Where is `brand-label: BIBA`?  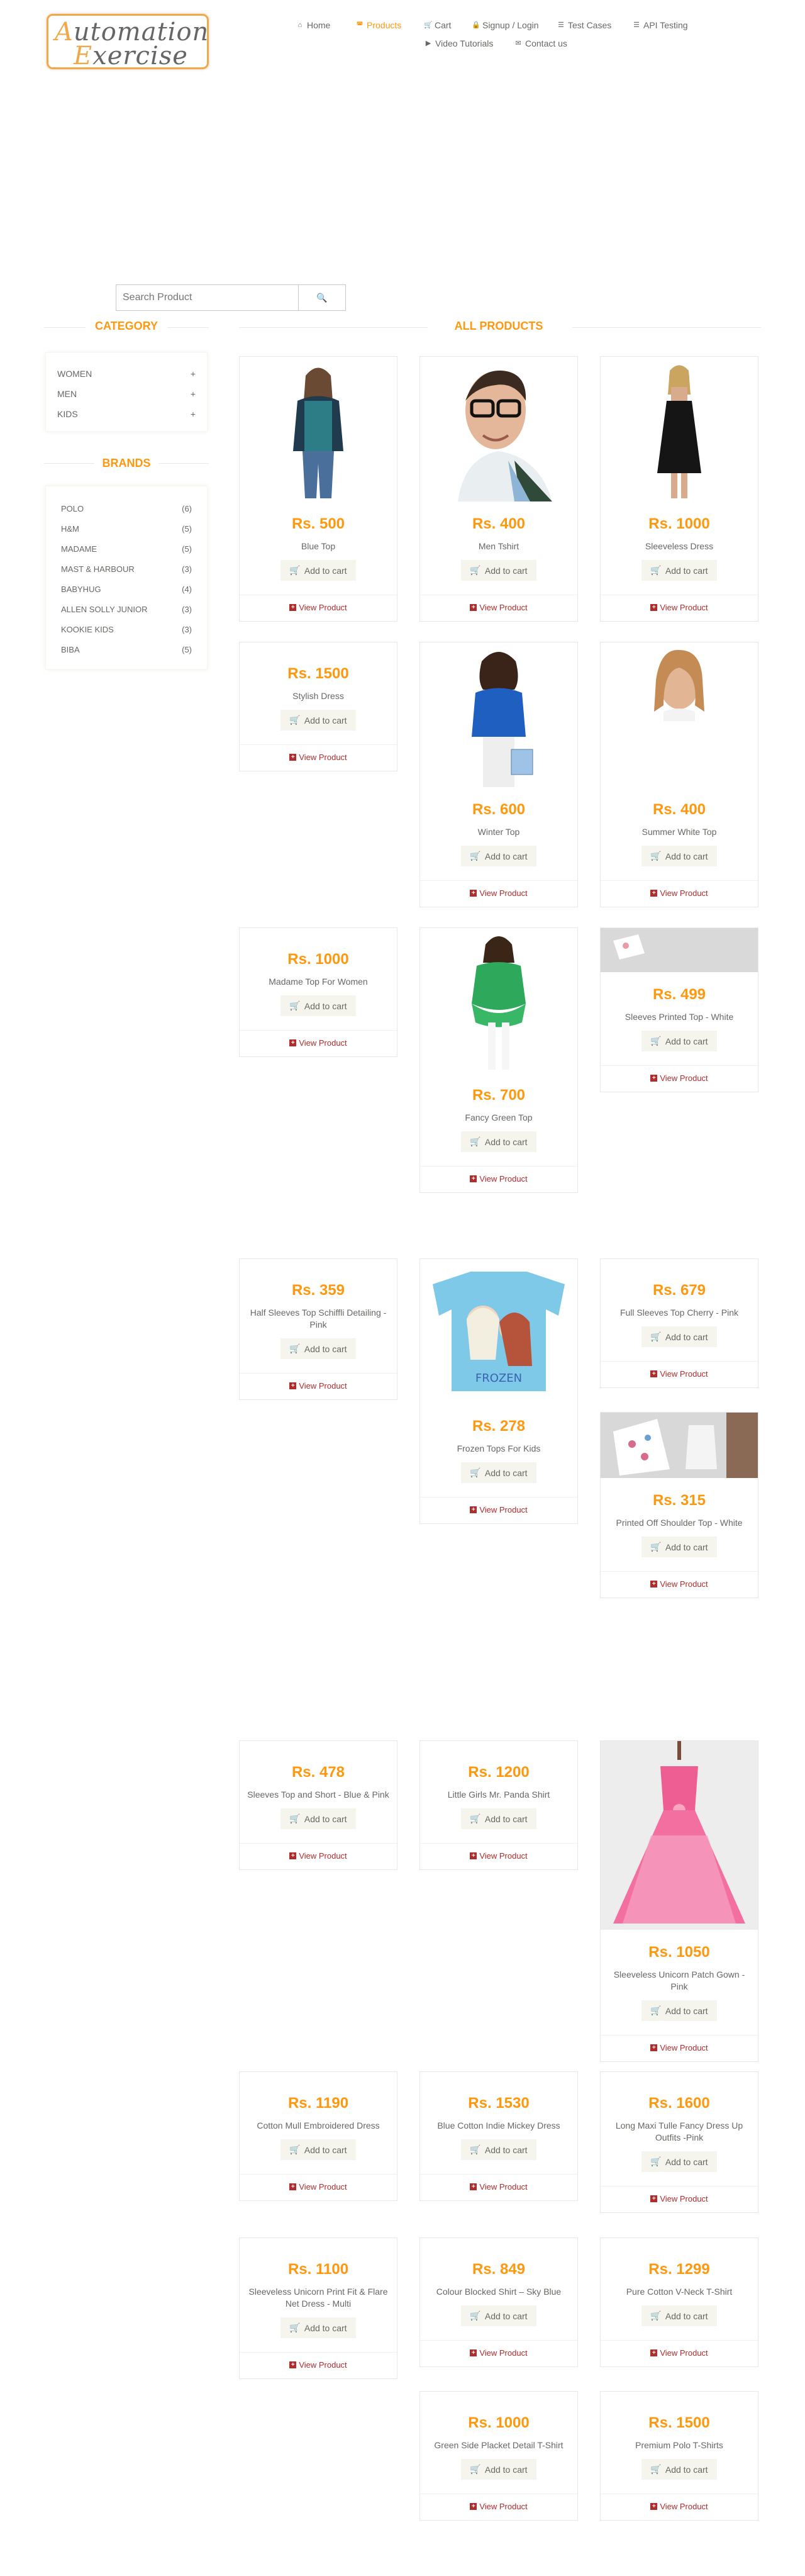 brand-label: BIBA is located at coordinates (70, 649).